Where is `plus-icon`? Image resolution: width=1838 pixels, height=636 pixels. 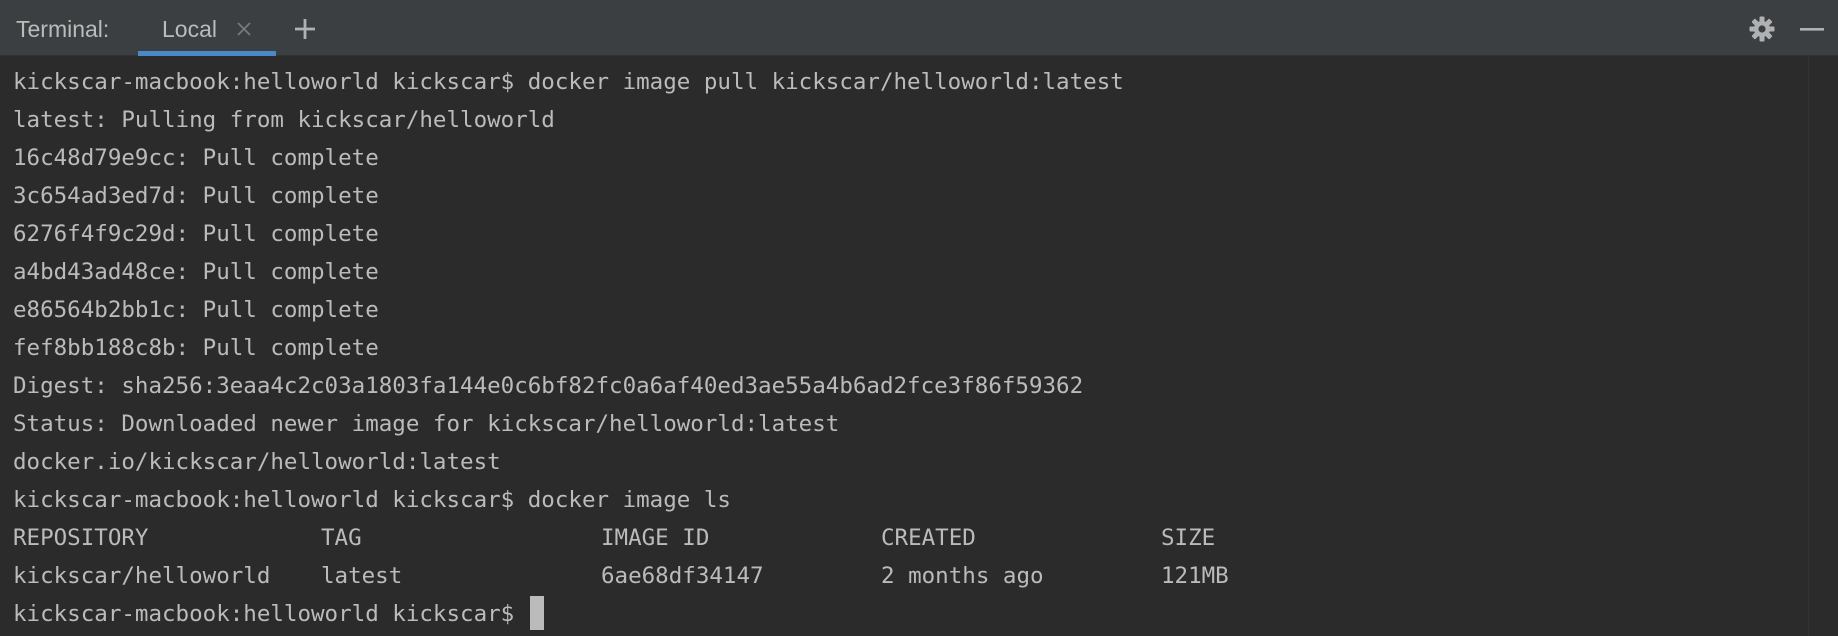
plus-icon is located at coordinates (305, 29).